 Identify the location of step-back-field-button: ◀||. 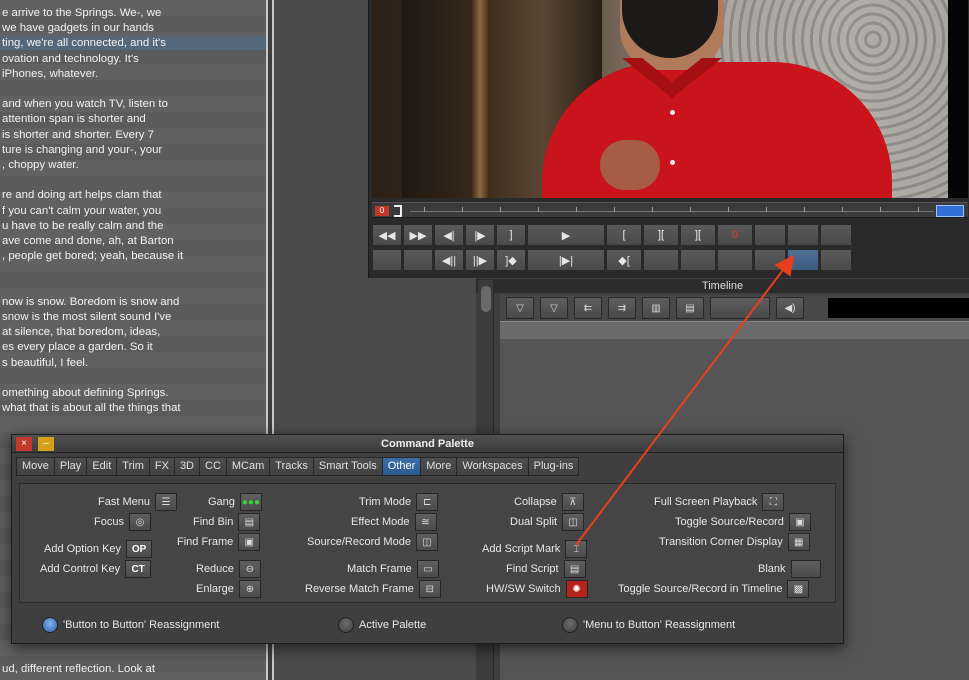
(449, 260).